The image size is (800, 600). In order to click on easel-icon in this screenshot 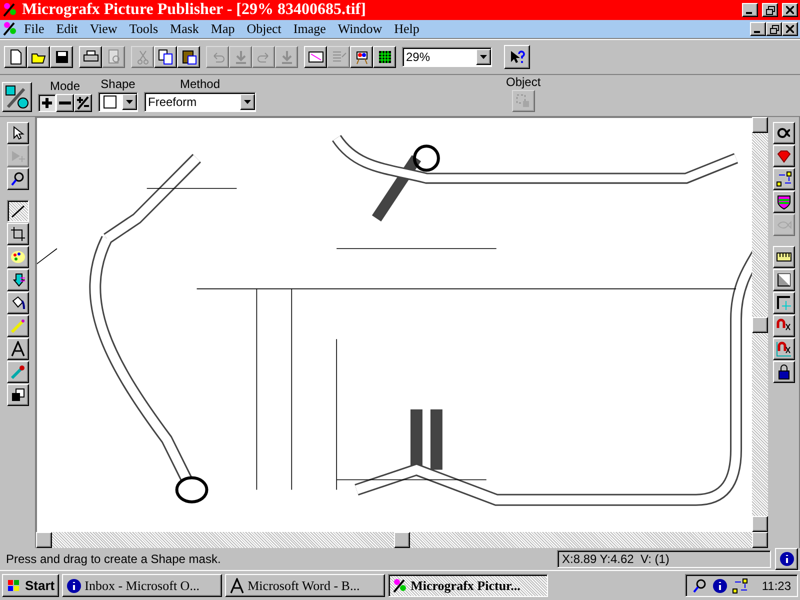, I will do `click(362, 57)`.